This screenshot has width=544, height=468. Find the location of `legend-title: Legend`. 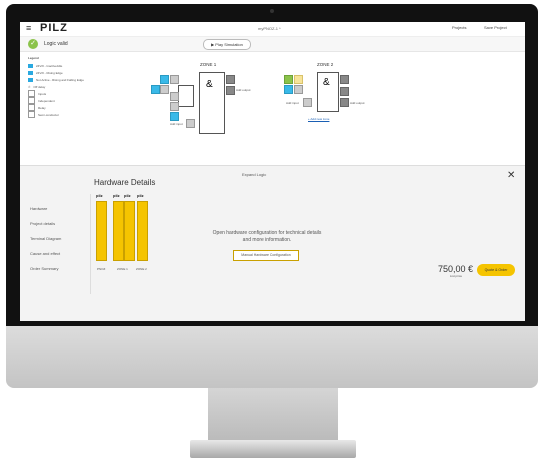

legend-title: Legend is located at coordinates (33, 58).